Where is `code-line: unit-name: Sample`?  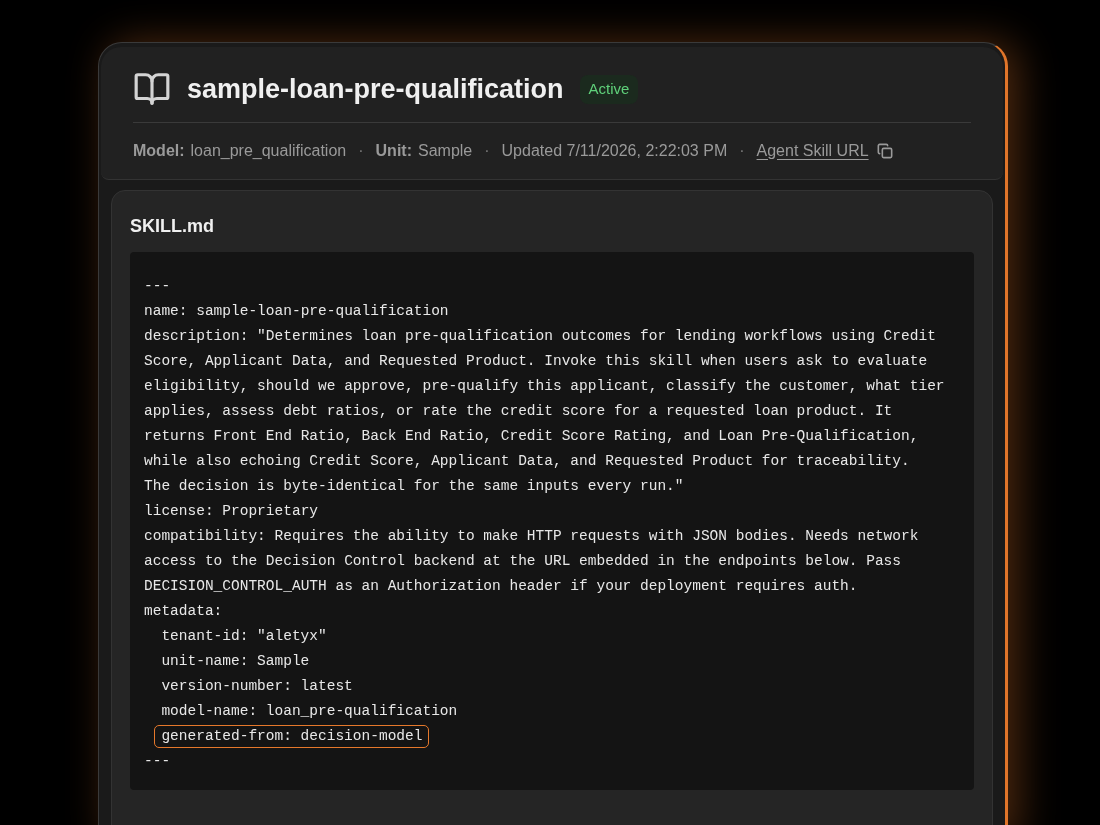 code-line: unit-name: Sample is located at coordinates (235, 661).